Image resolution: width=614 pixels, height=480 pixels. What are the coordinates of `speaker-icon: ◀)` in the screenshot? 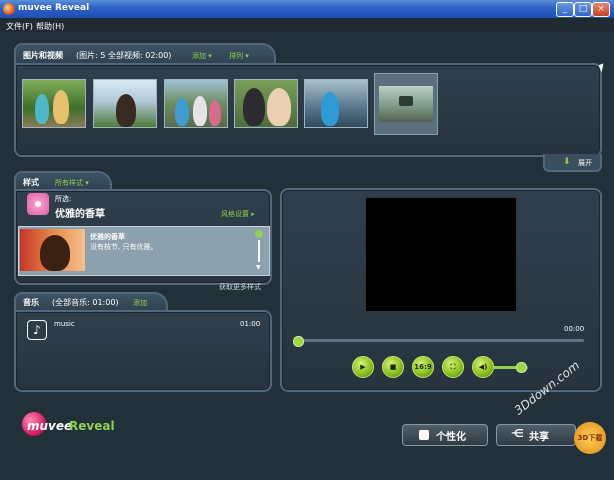 It's located at (483, 367).